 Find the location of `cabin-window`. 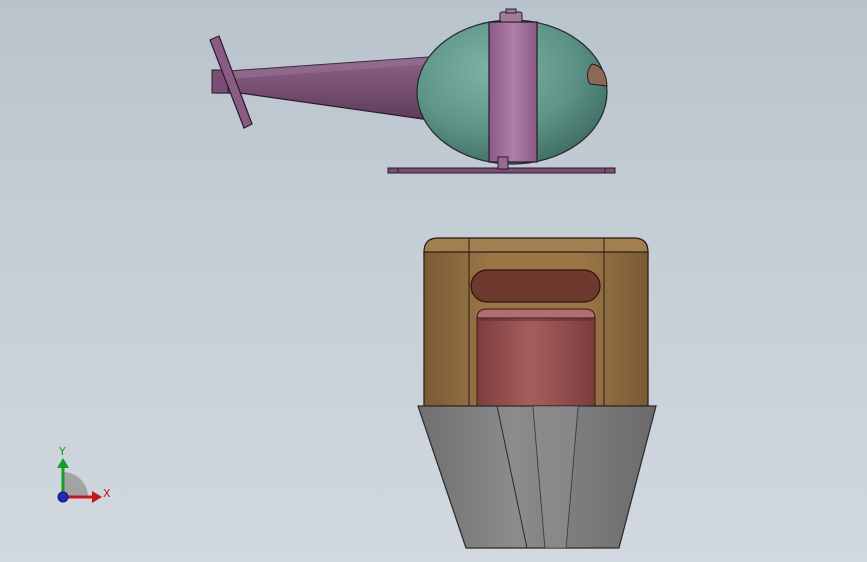

cabin-window is located at coordinates (597, 75).